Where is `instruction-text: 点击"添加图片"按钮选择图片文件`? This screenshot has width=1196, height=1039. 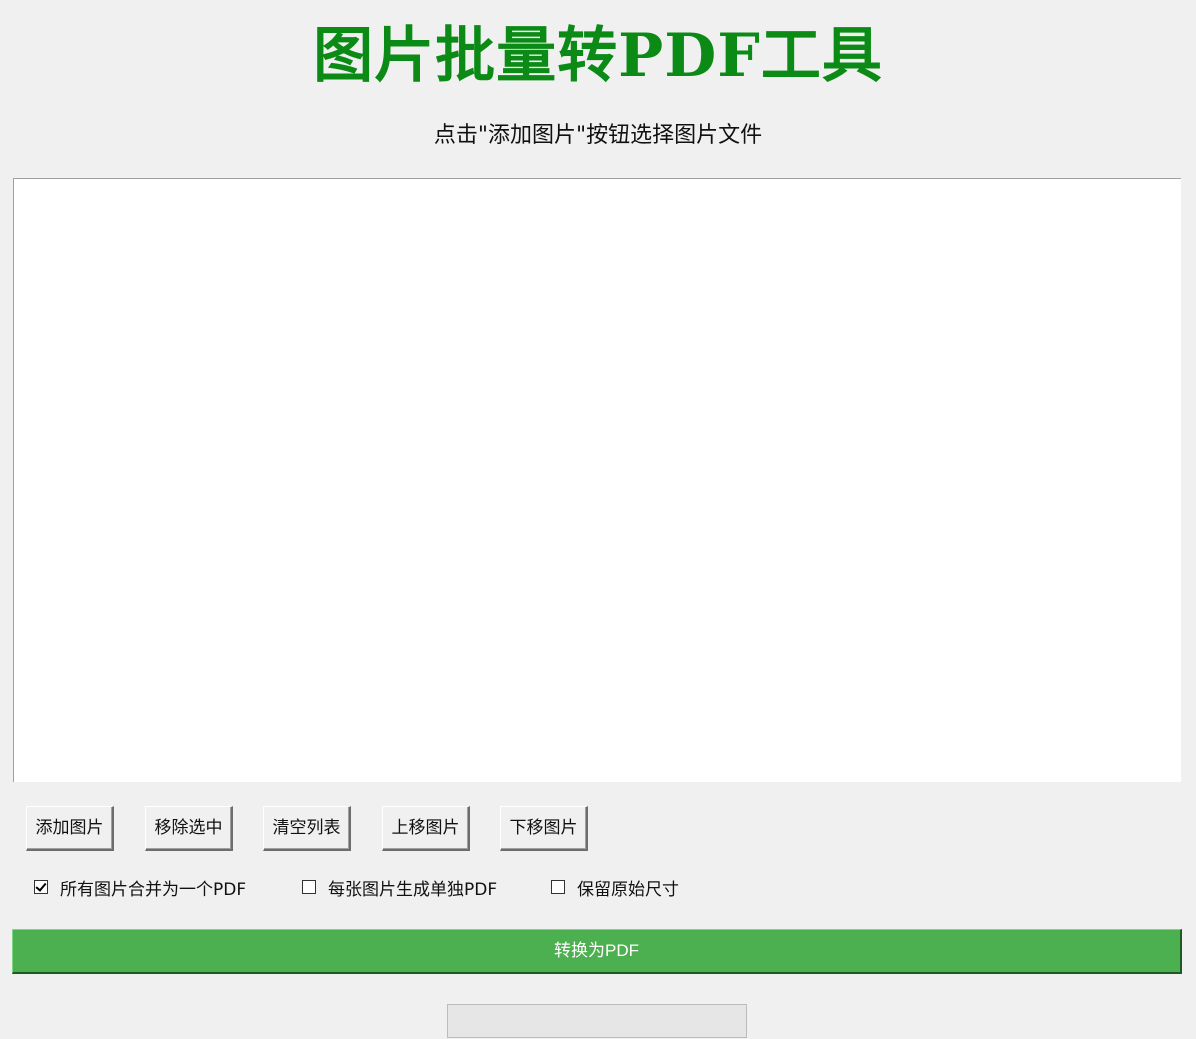 instruction-text: 点击"添加图片"按钮选择图片文件 is located at coordinates (598, 135).